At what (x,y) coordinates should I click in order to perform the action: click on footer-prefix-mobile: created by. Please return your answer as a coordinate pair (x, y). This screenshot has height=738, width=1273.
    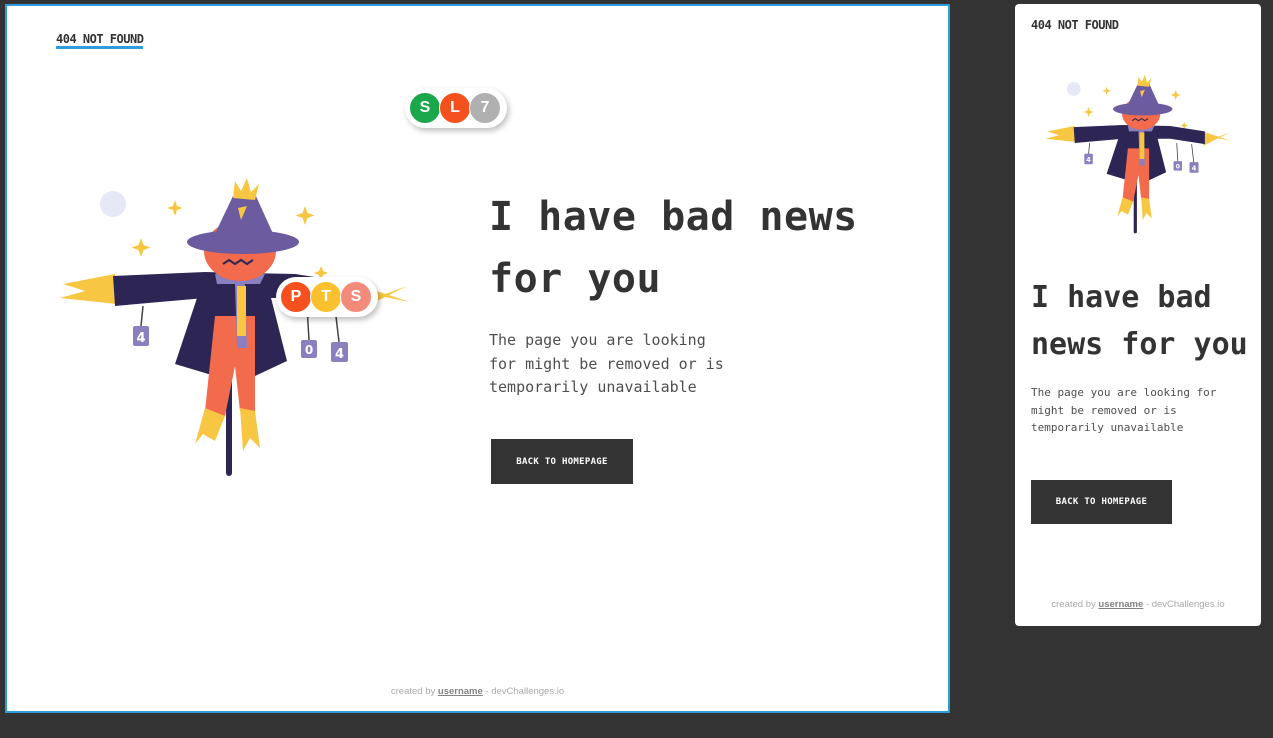
    Looking at the image, I should click on (1075, 604).